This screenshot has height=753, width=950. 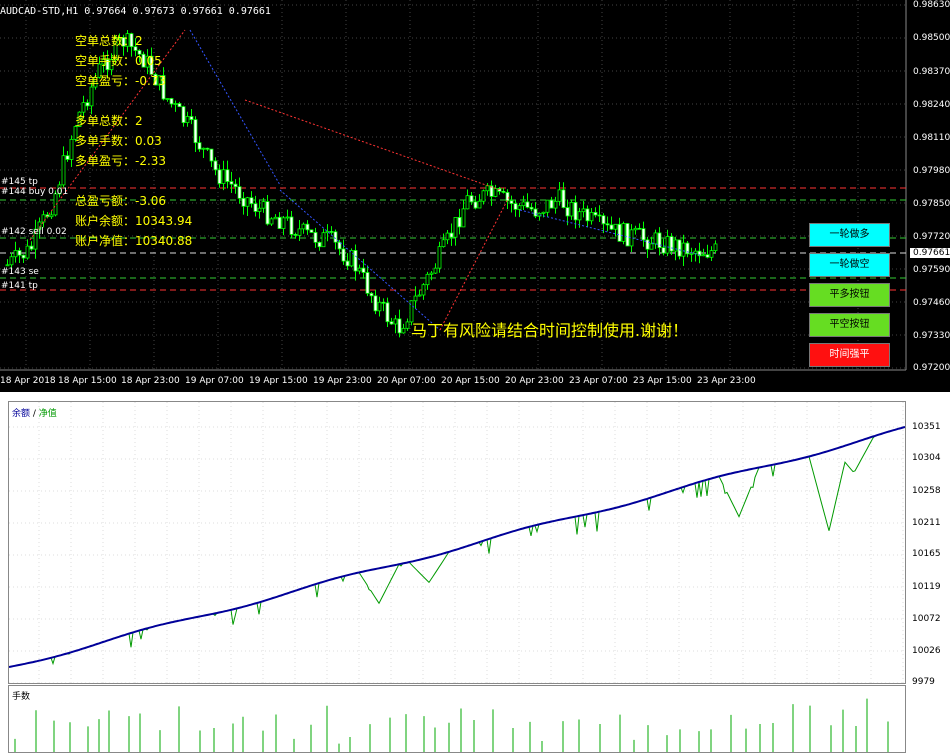 I want to click on graph-legend: 余额 / 净值, so click(x=34, y=412).